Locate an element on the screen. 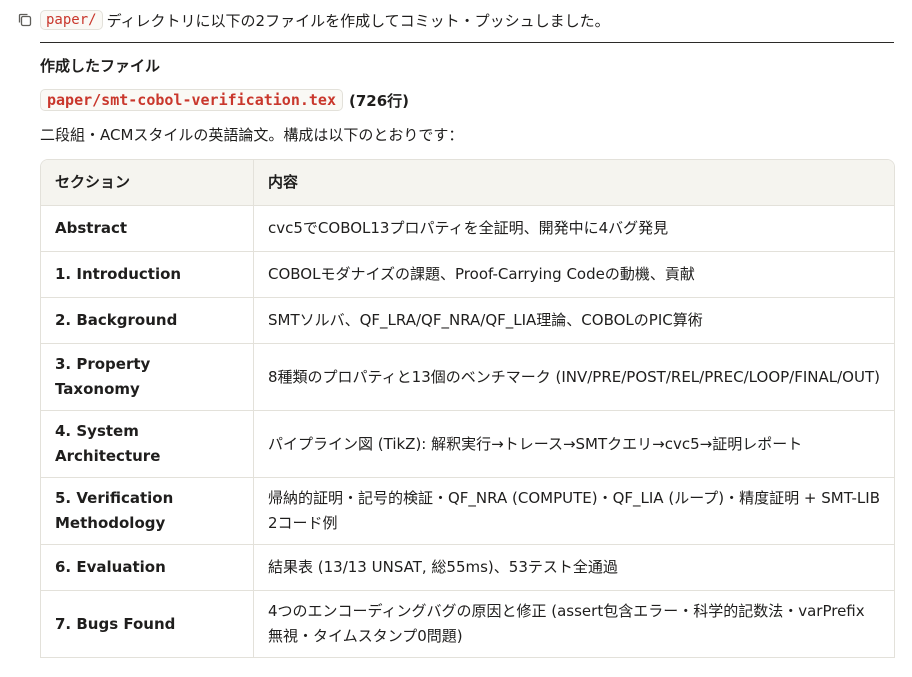  table-cell-section: 3. Property Taxonomy is located at coordinates (147, 377).